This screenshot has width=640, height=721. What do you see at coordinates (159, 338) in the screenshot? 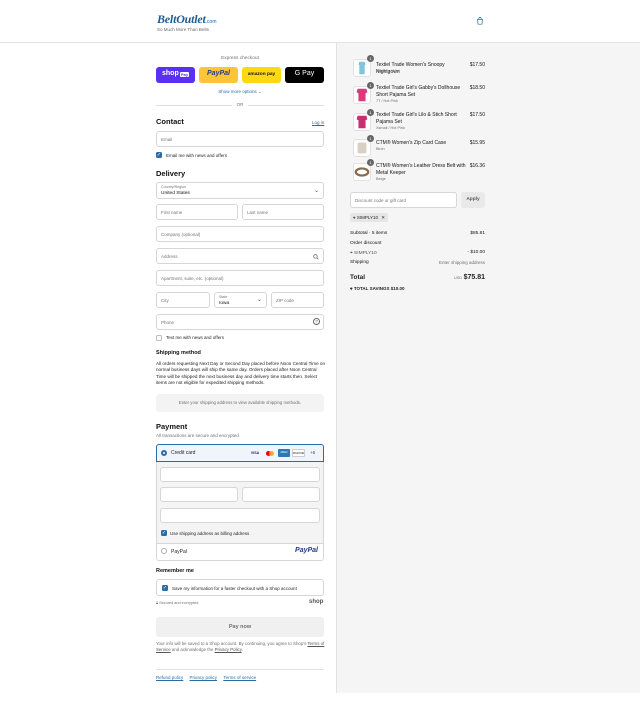
I see `text-me-checkbox` at bounding box center [159, 338].